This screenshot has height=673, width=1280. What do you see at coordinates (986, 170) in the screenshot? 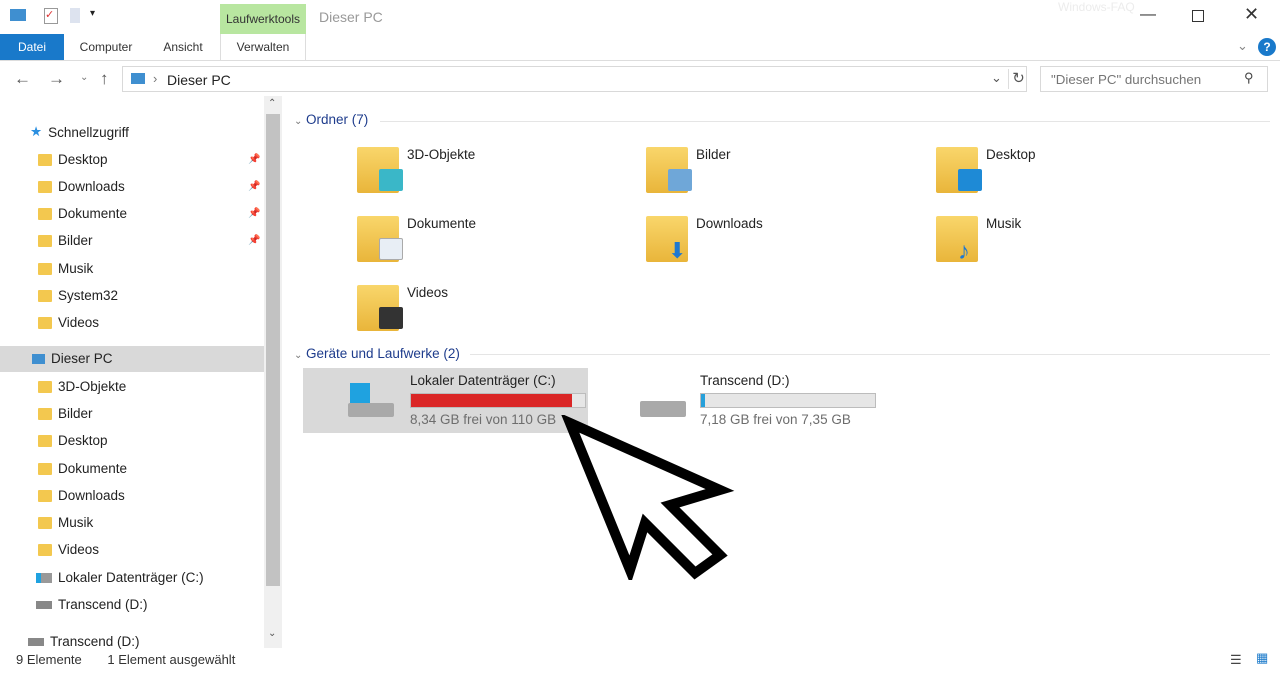
I see `folder-desktop: Desktop` at bounding box center [986, 170].